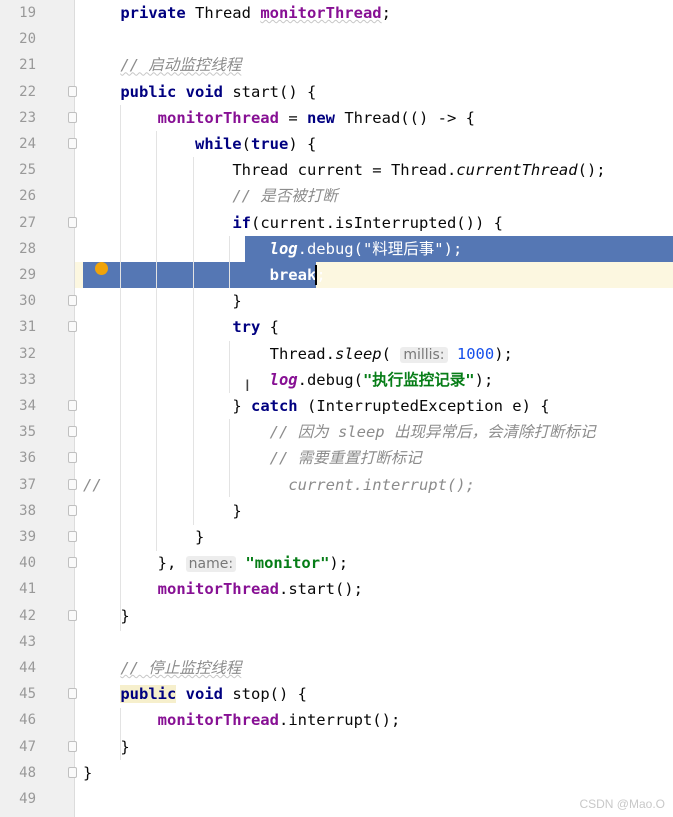 This screenshot has width=673, height=817. I want to click on line-number: 21, so click(18, 65).